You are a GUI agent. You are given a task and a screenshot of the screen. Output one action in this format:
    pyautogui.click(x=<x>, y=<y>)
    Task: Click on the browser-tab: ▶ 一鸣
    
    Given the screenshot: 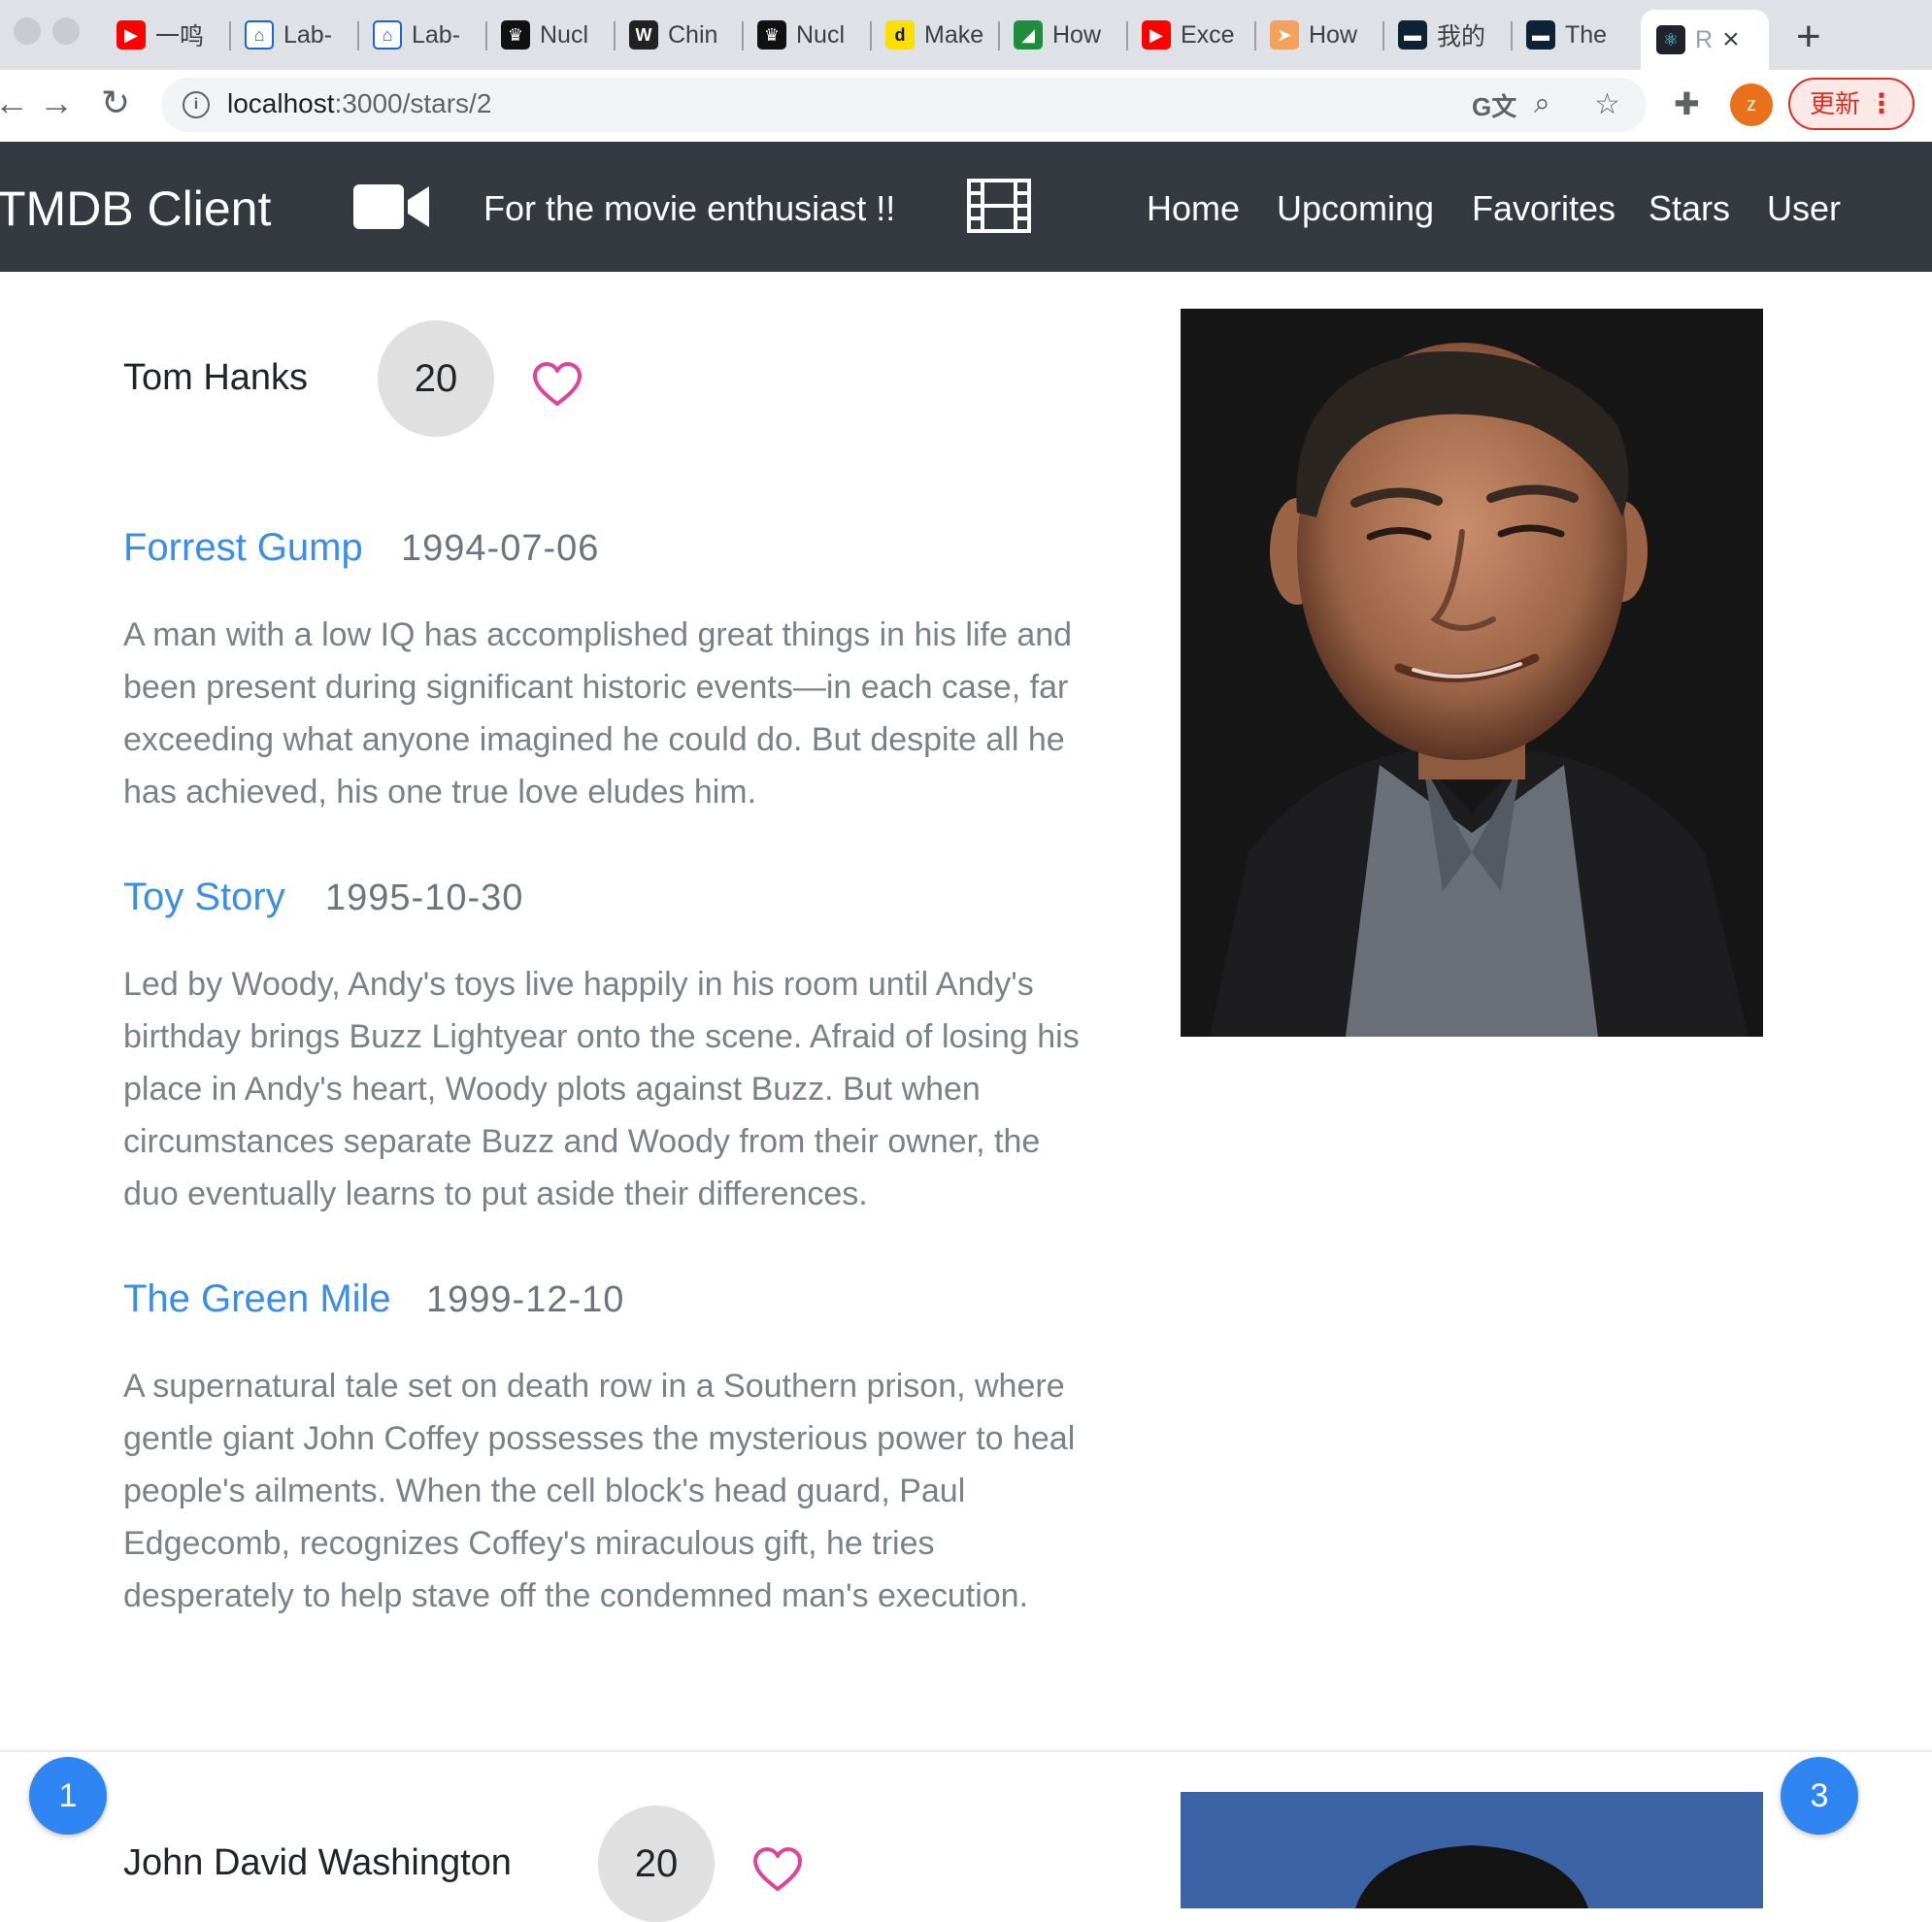 What is the action you would take?
    pyautogui.click(x=169, y=35)
    